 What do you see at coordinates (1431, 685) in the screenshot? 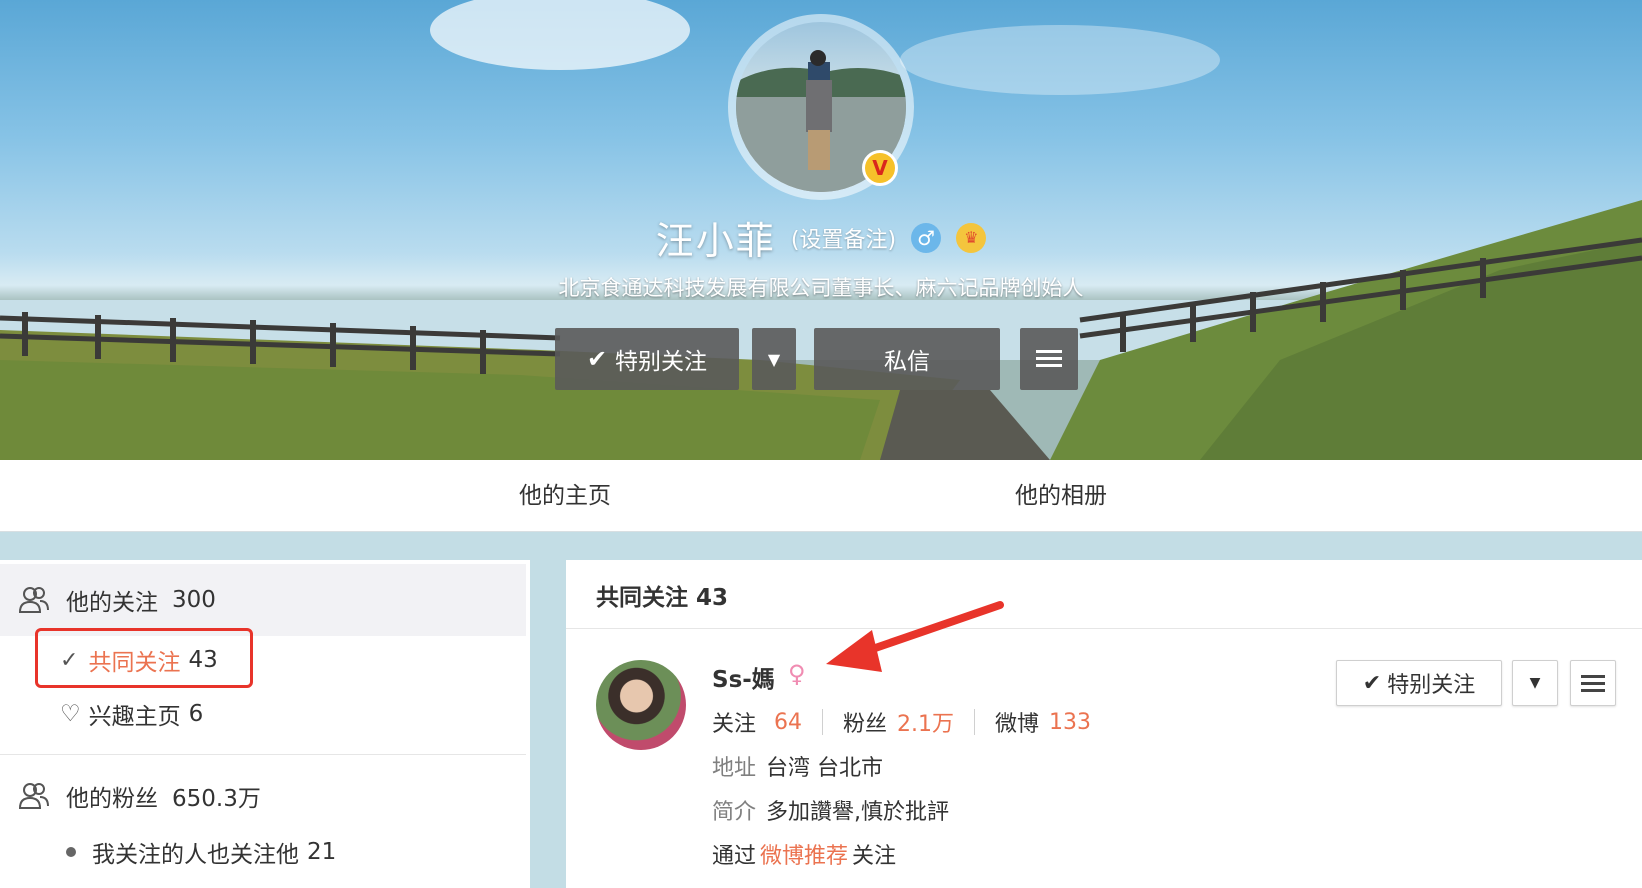
I see `user-follow-label: 特别关注` at bounding box center [1431, 685].